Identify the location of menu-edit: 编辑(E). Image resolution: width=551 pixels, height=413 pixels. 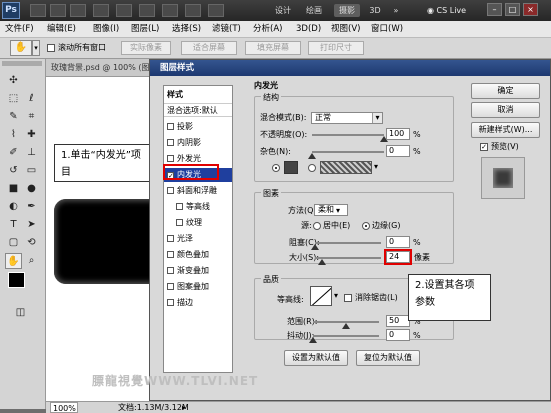
(61, 29).